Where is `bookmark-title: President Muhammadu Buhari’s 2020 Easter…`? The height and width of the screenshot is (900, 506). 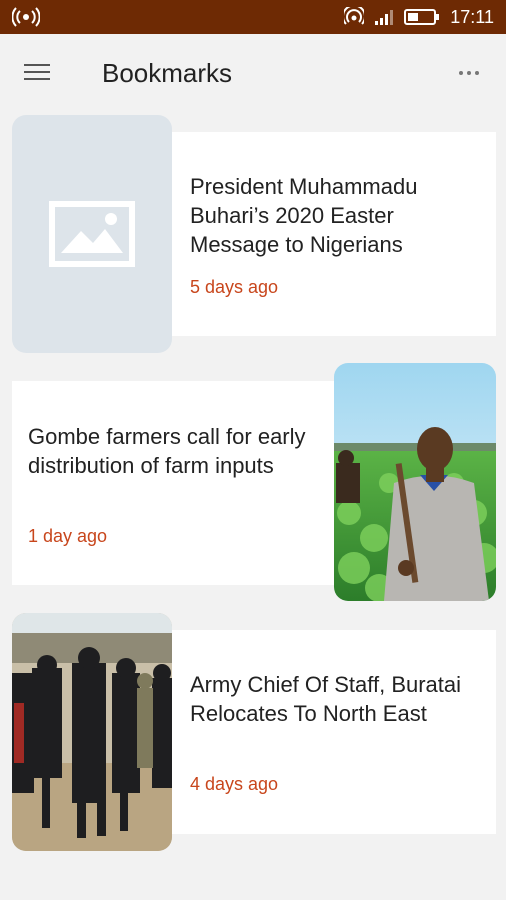
bookmark-title: President Muhammadu Buhari’s 2020 Easter… is located at coordinates (332, 215).